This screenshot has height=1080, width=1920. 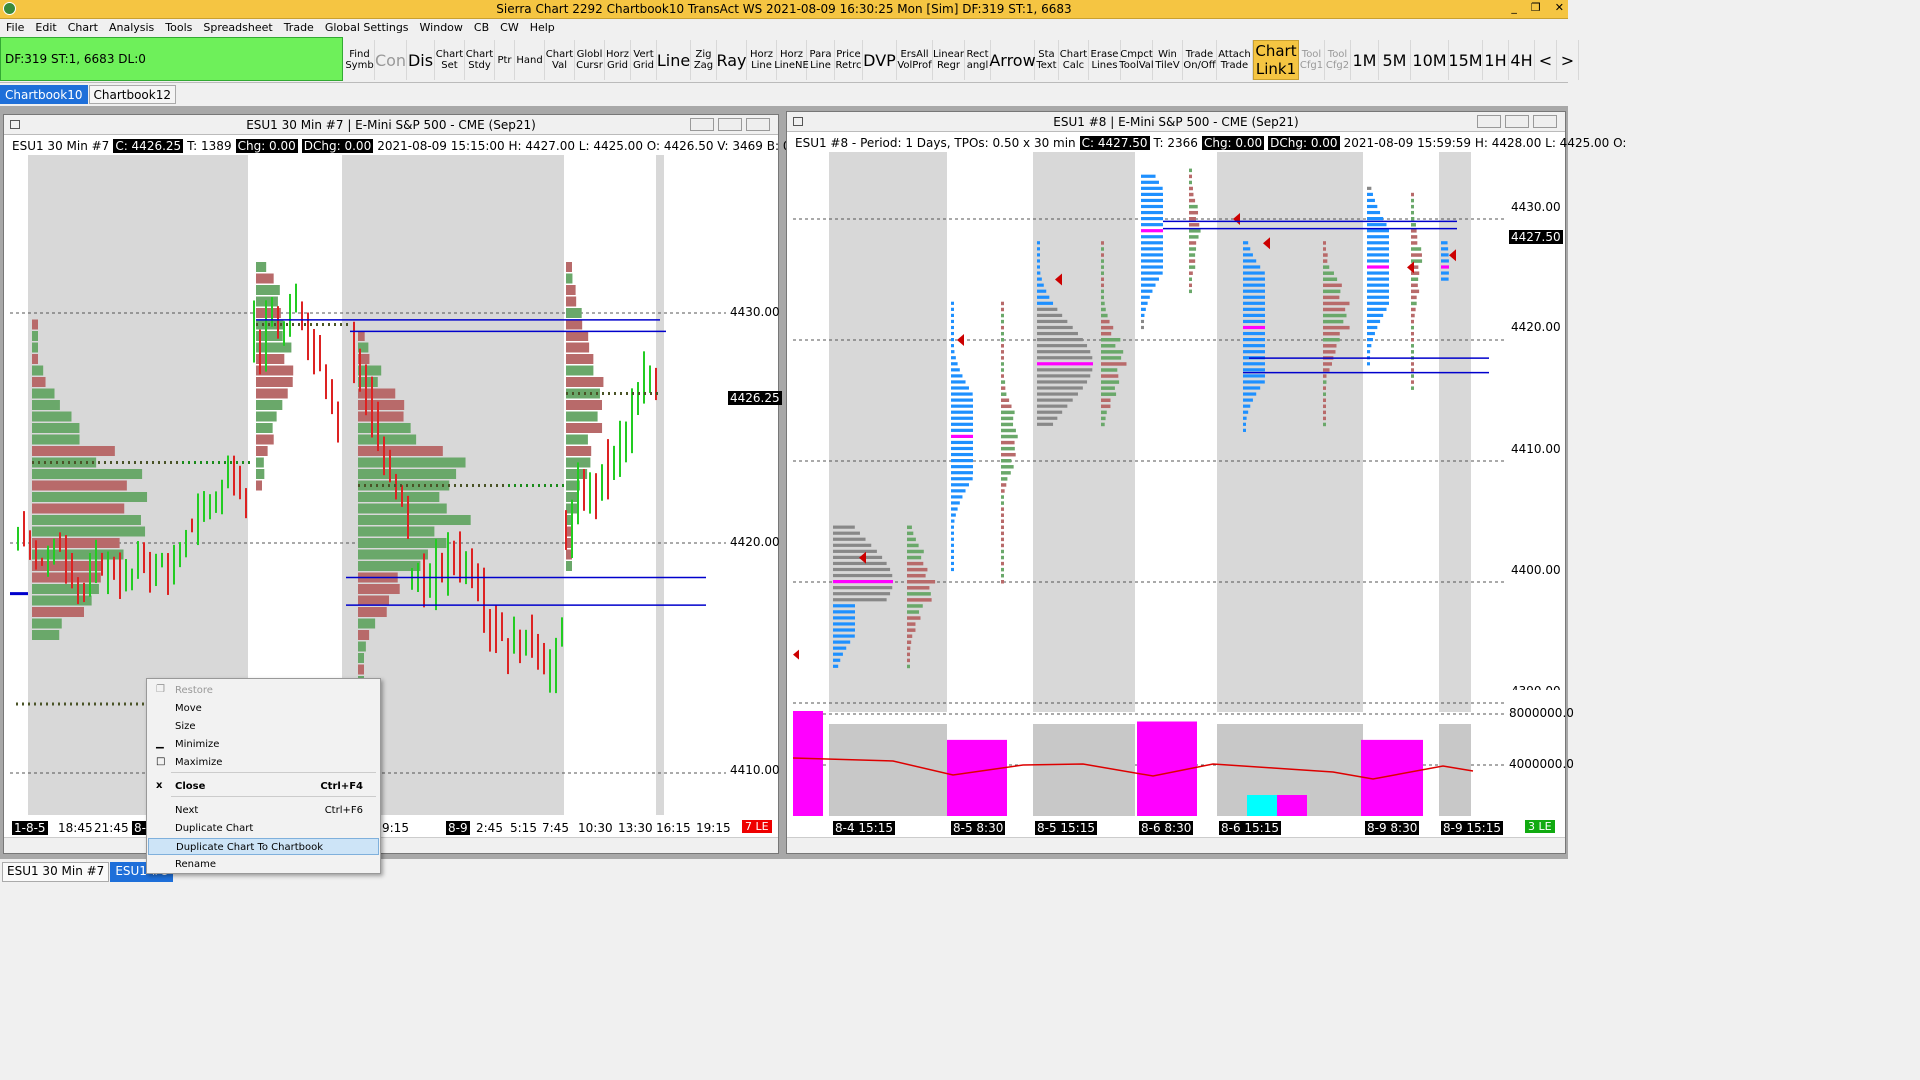 What do you see at coordinates (530, 60) in the screenshot?
I see `toolbar-button-hand: Hand` at bounding box center [530, 60].